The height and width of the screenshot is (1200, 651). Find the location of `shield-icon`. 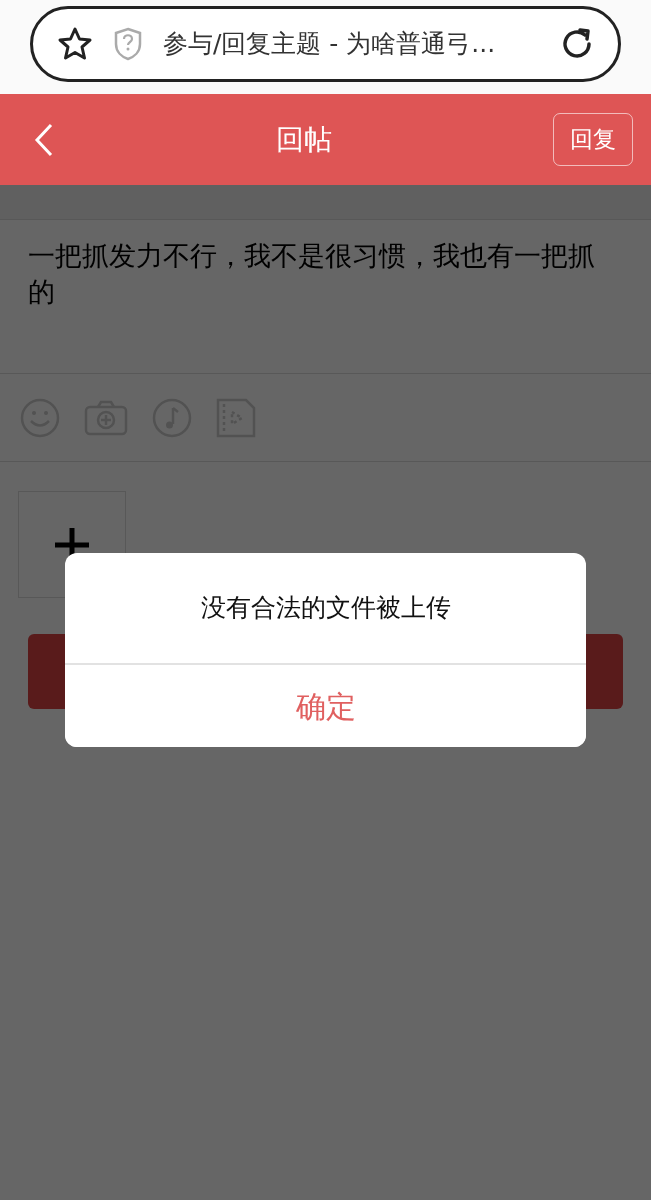

shield-icon is located at coordinates (128, 44).